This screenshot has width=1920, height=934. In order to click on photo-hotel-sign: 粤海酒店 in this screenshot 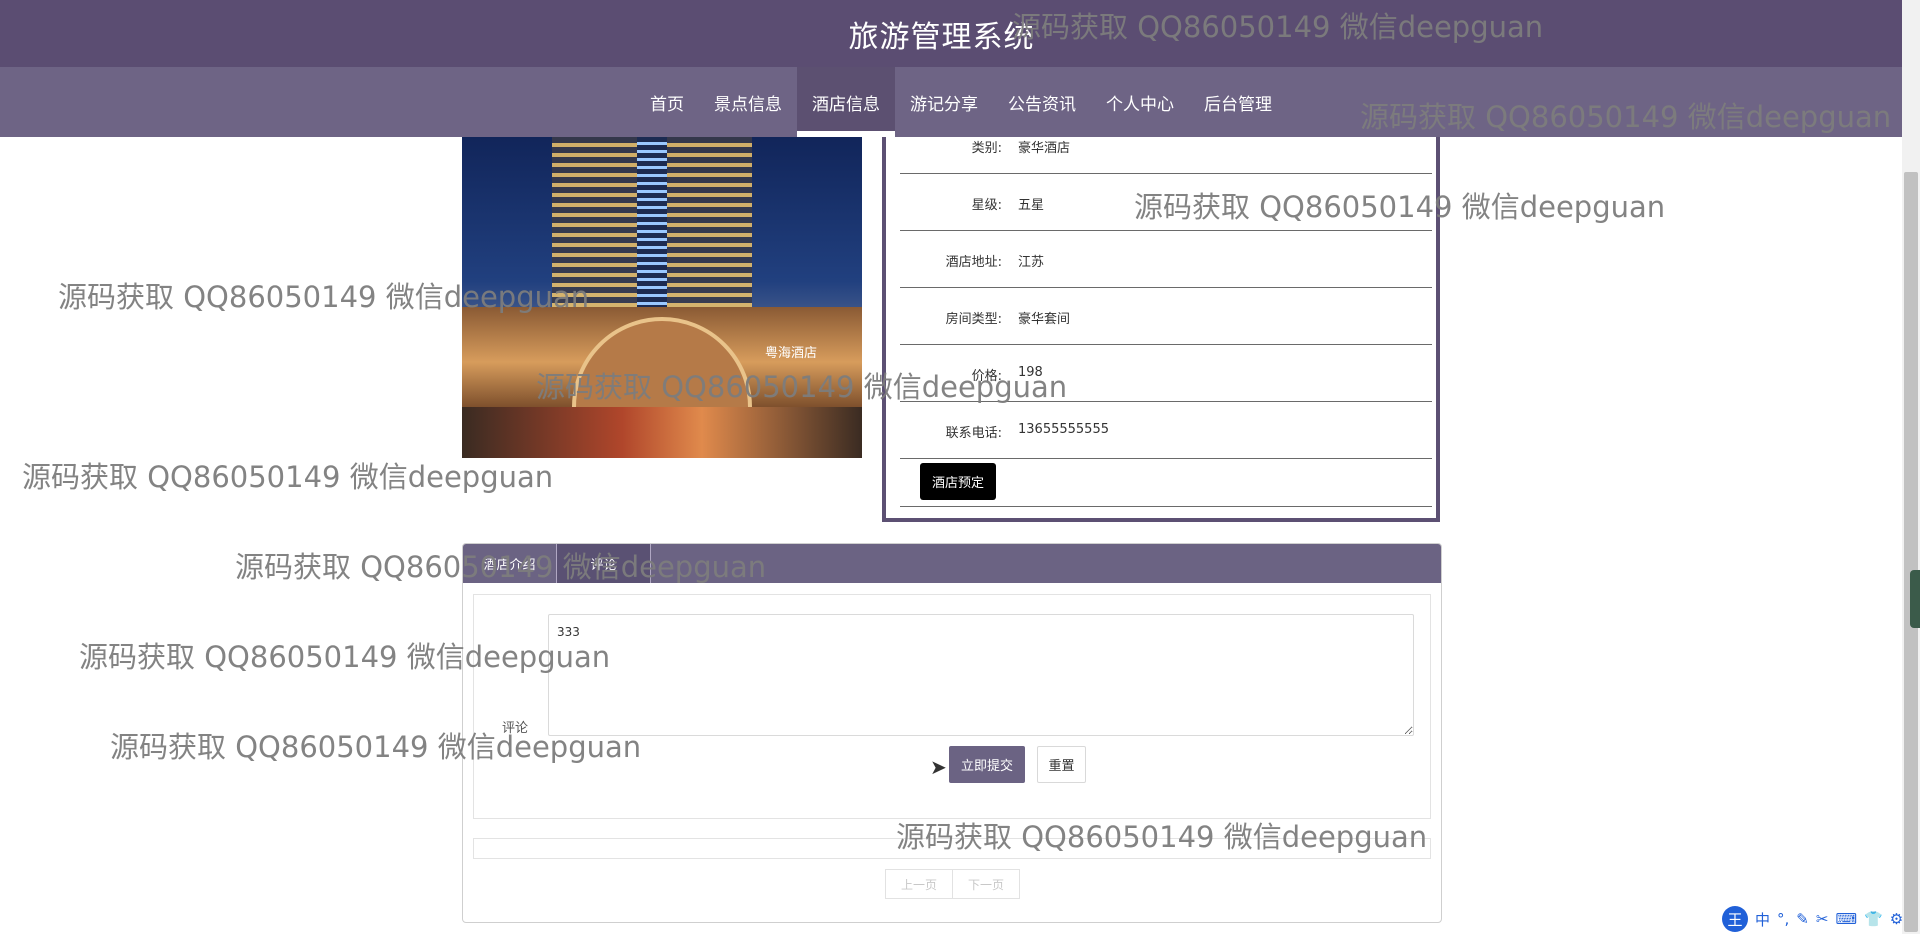, I will do `click(791, 353)`.